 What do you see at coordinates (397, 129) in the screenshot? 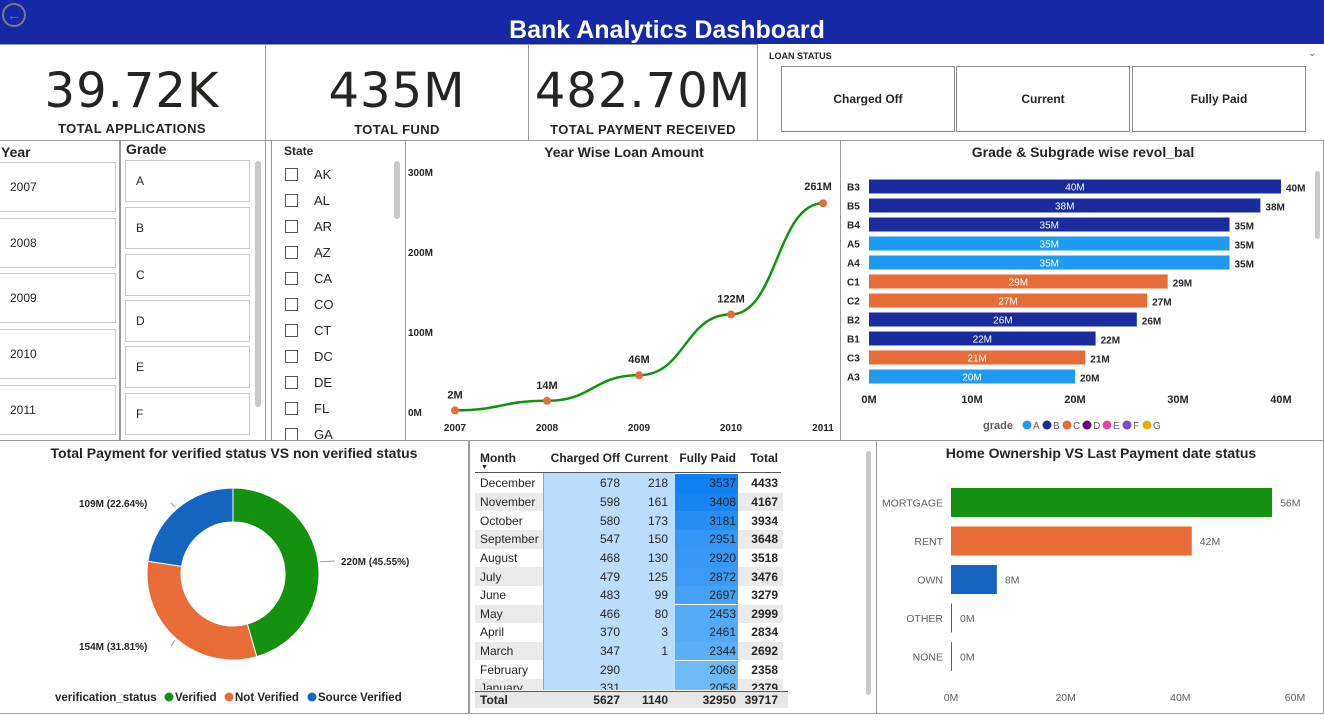
I see `kpi-label: TOTAL FUND` at bounding box center [397, 129].